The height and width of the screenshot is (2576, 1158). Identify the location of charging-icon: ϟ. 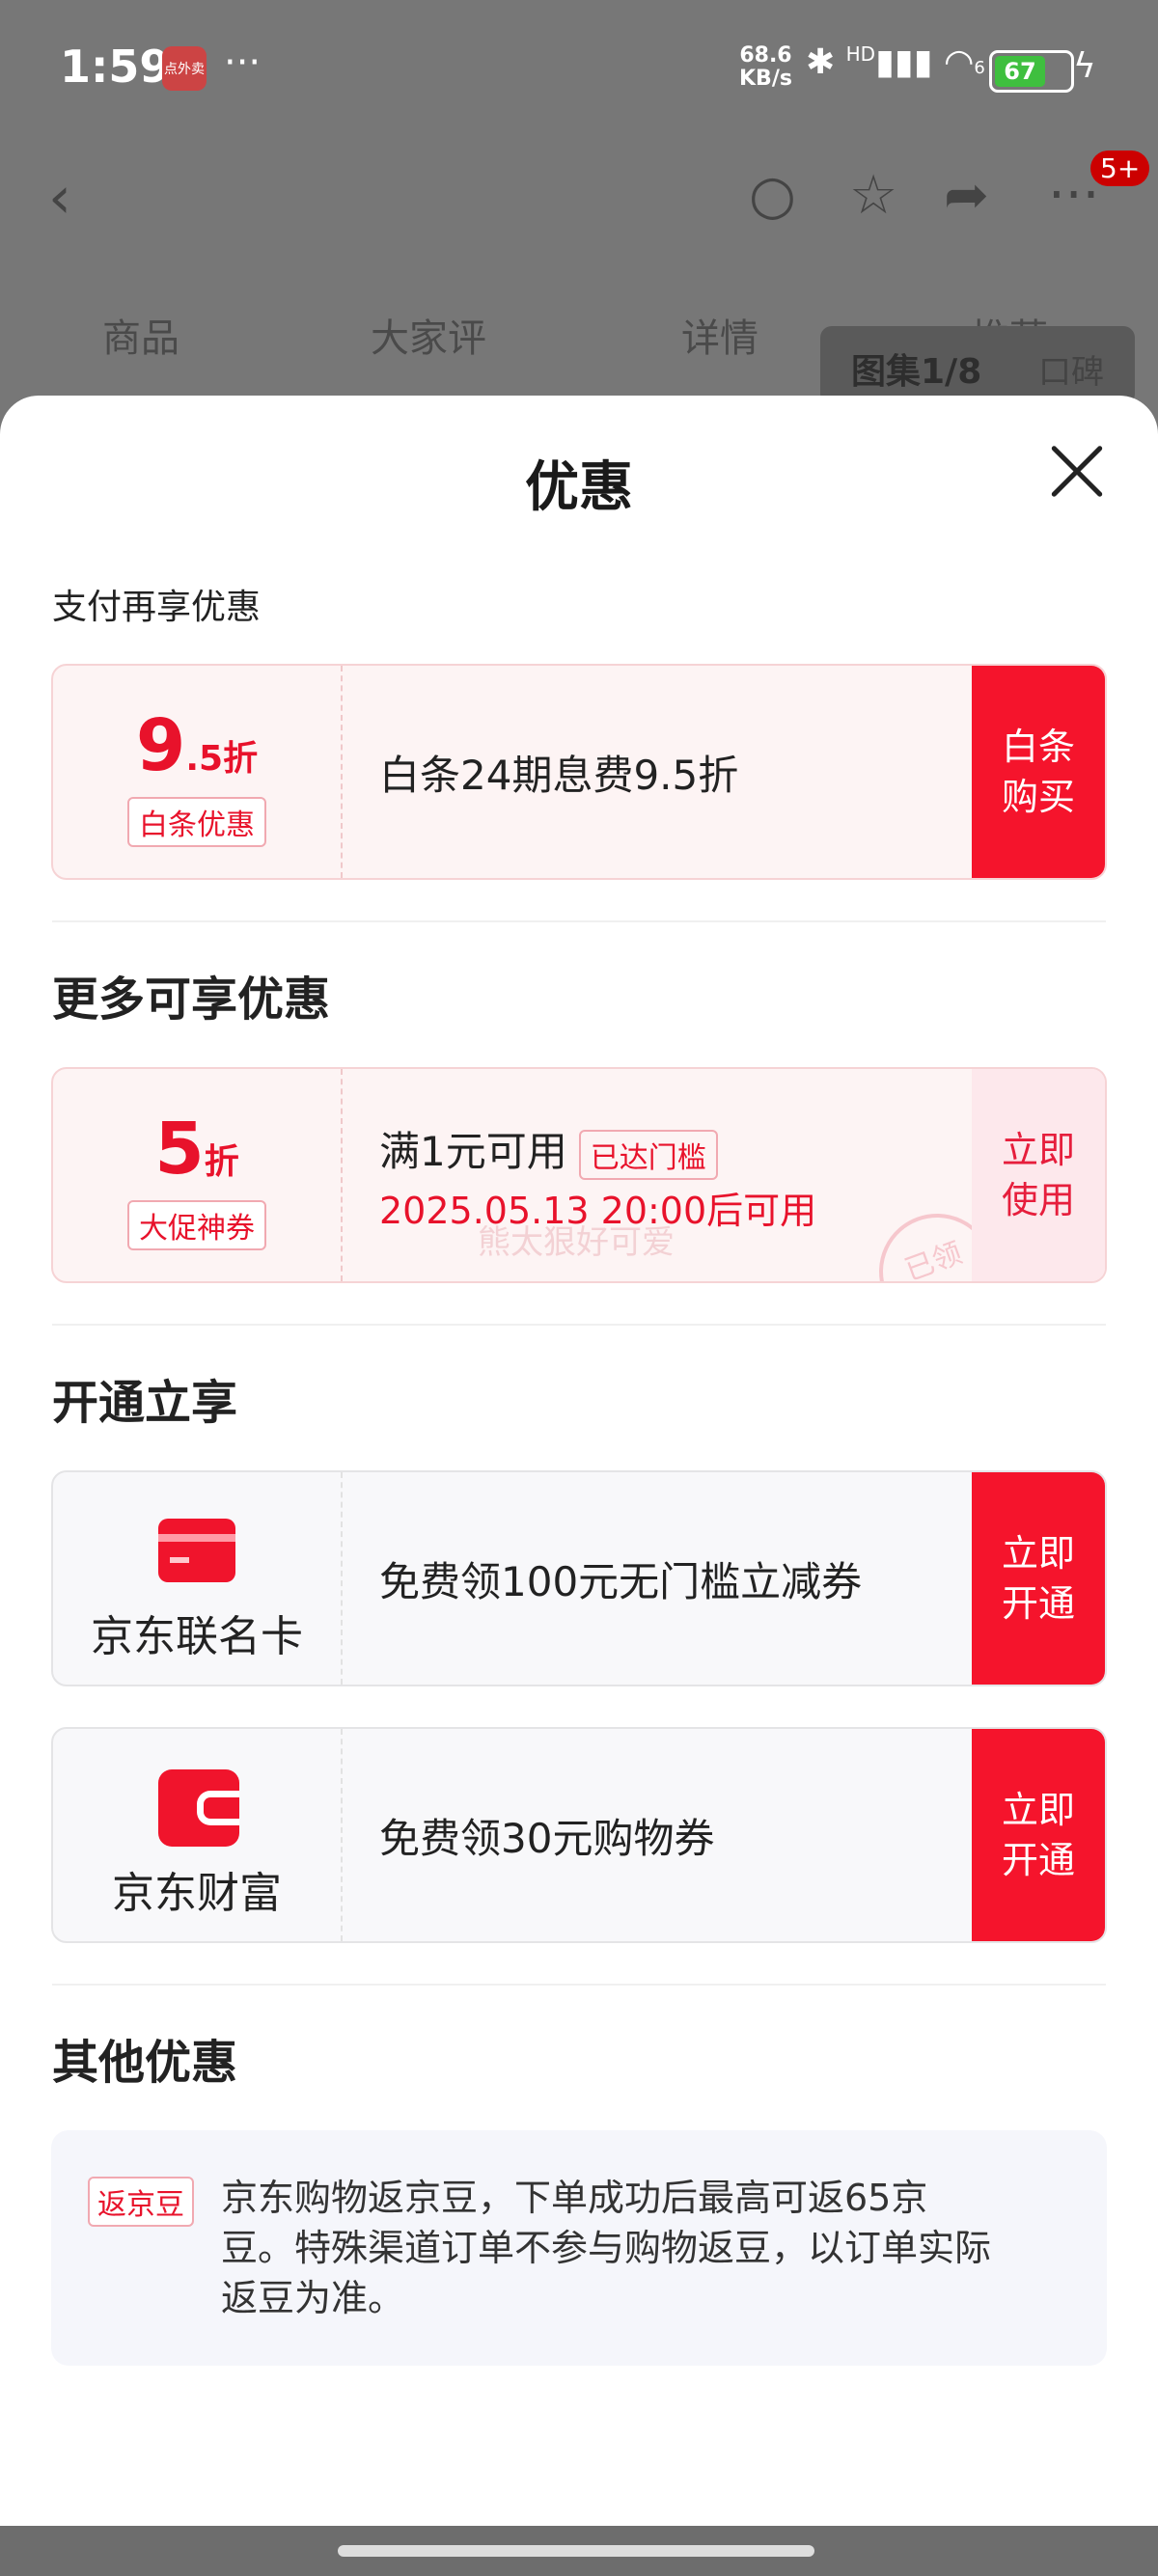
(1084, 66).